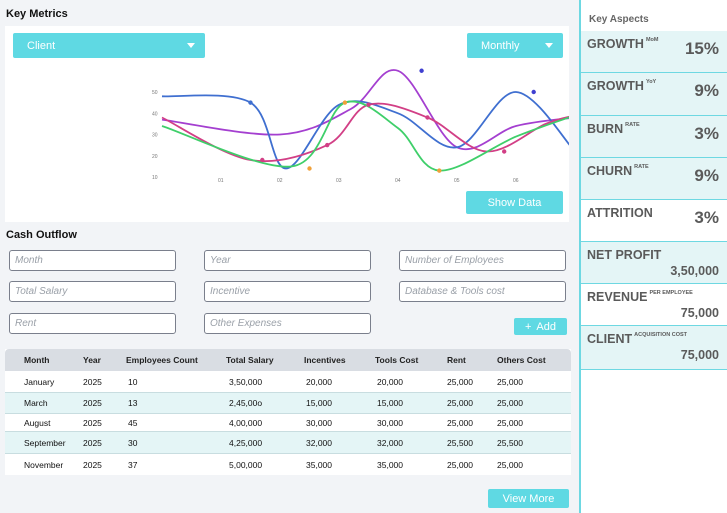 This screenshot has height=513, width=727. I want to click on metric-name: GROWTH MoM, so click(622, 44).